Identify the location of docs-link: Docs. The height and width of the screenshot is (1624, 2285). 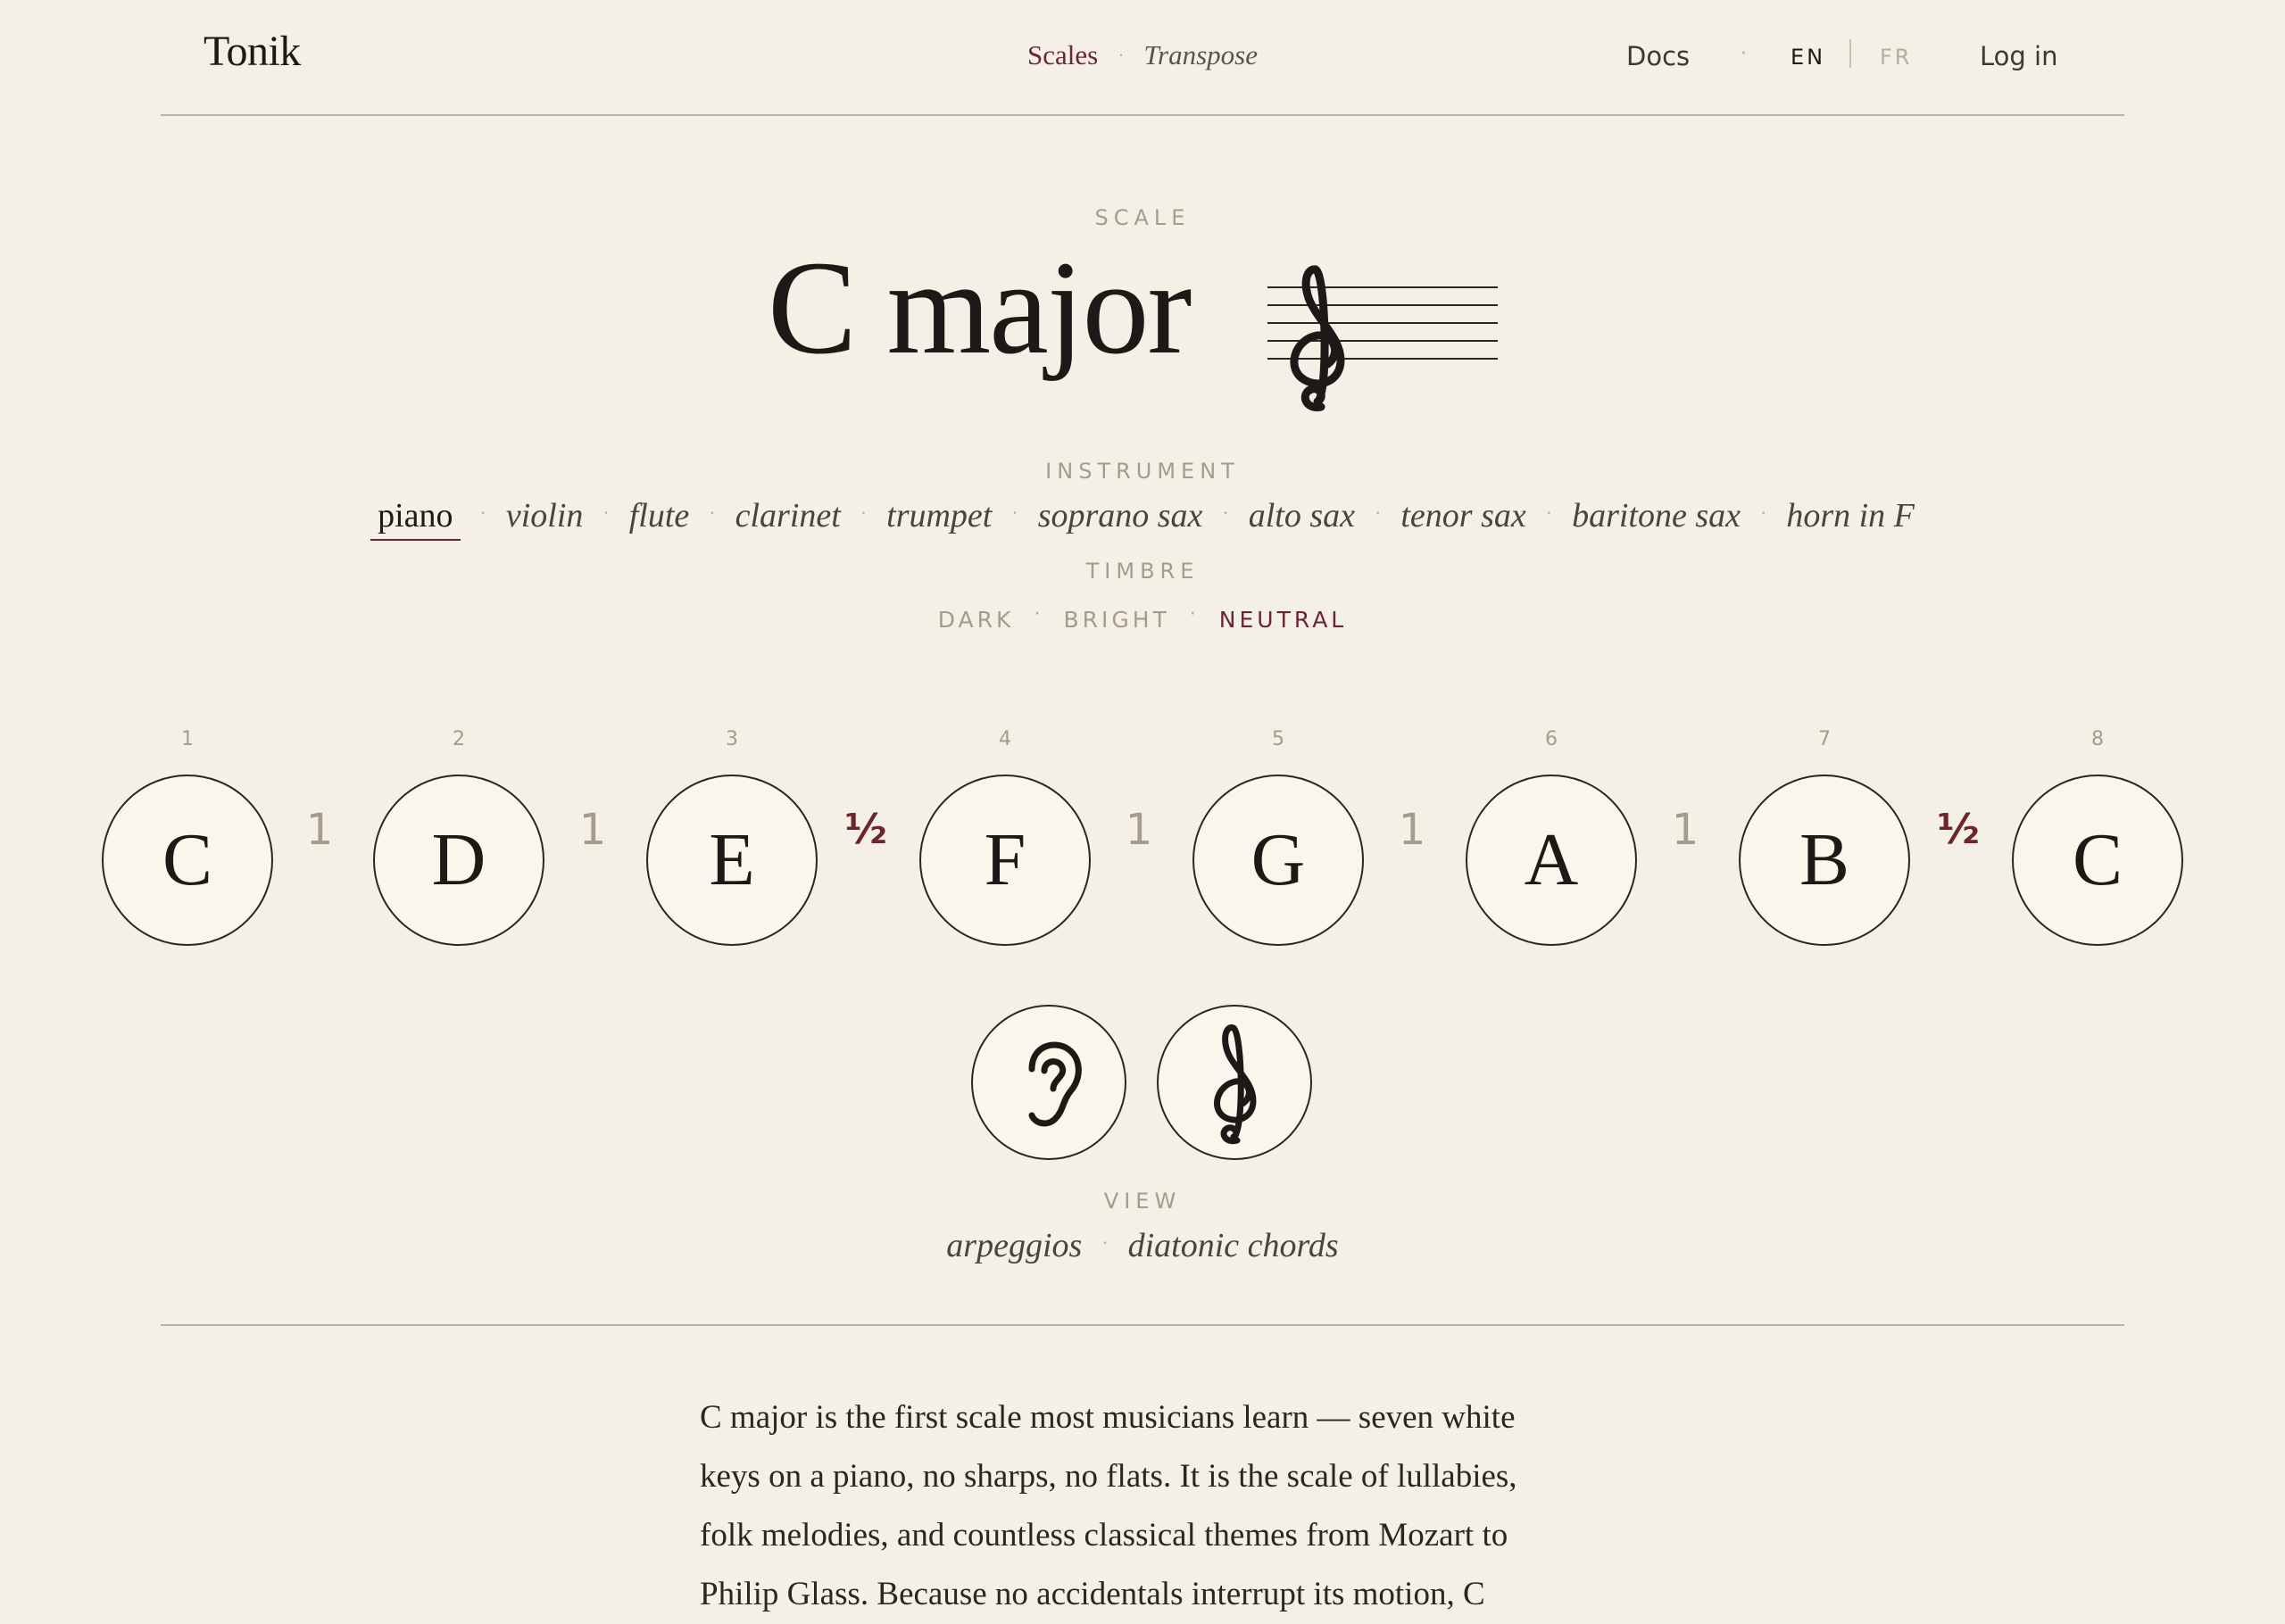
(1658, 56).